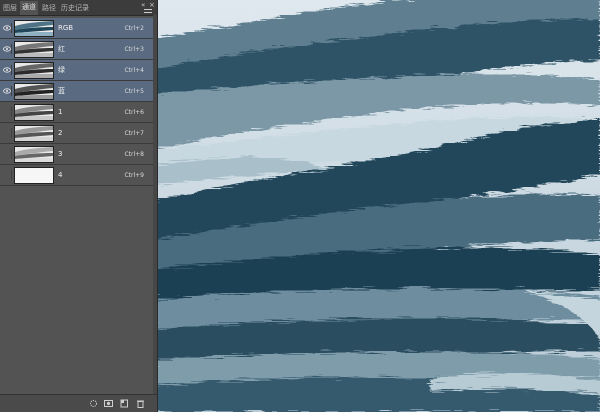 This screenshot has width=600, height=412. I want to click on panel-menu-icon, so click(148, 13).